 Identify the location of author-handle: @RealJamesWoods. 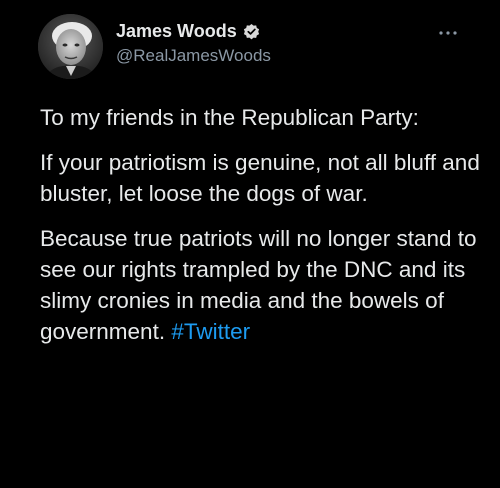
(193, 56).